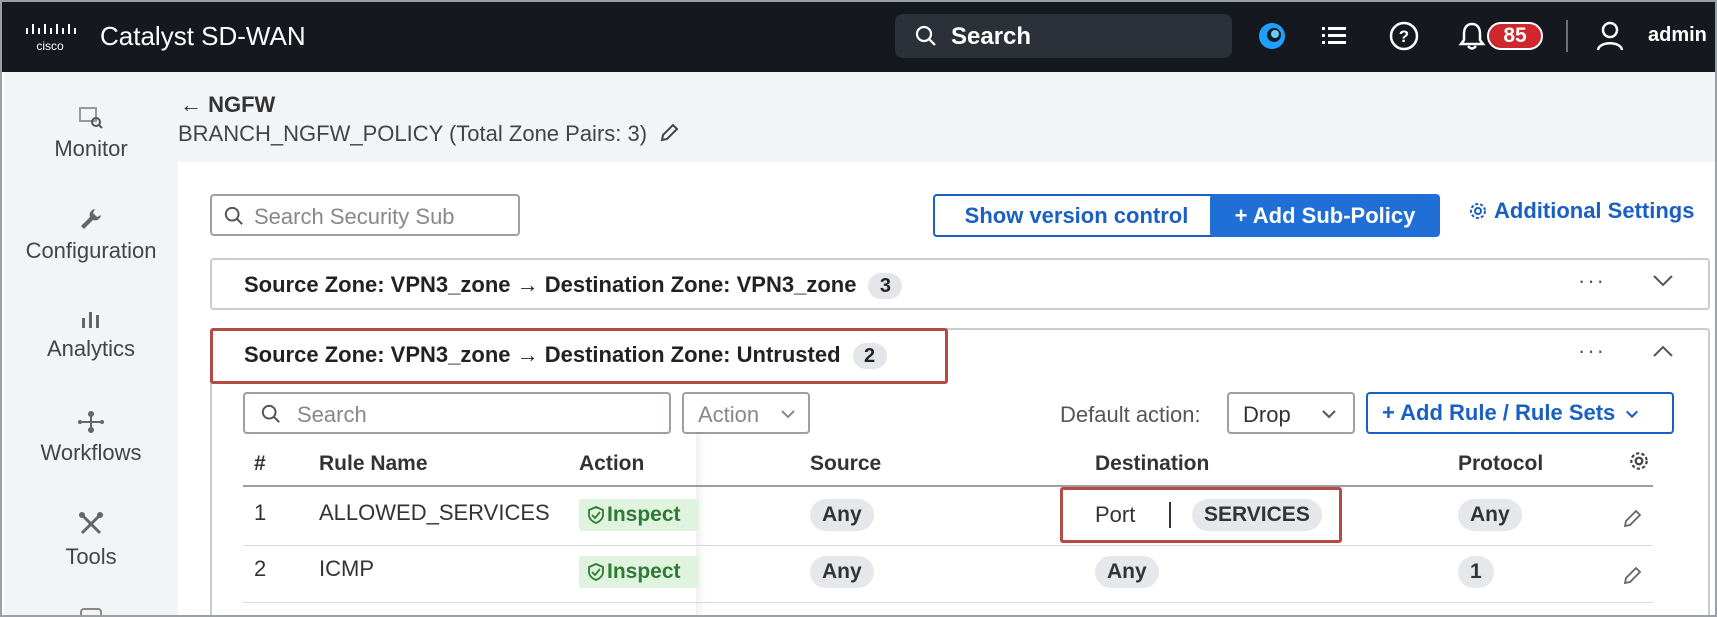 The height and width of the screenshot is (617, 1717). What do you see at coordinates (1478, 211) in the screenshot?
I see `gear-icon` at bounding box center [1478, 211].